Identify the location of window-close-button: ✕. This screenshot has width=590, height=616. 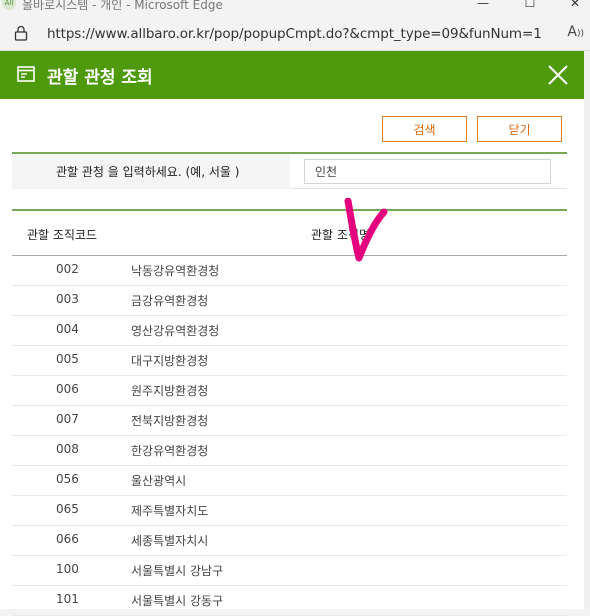
(575, 5).